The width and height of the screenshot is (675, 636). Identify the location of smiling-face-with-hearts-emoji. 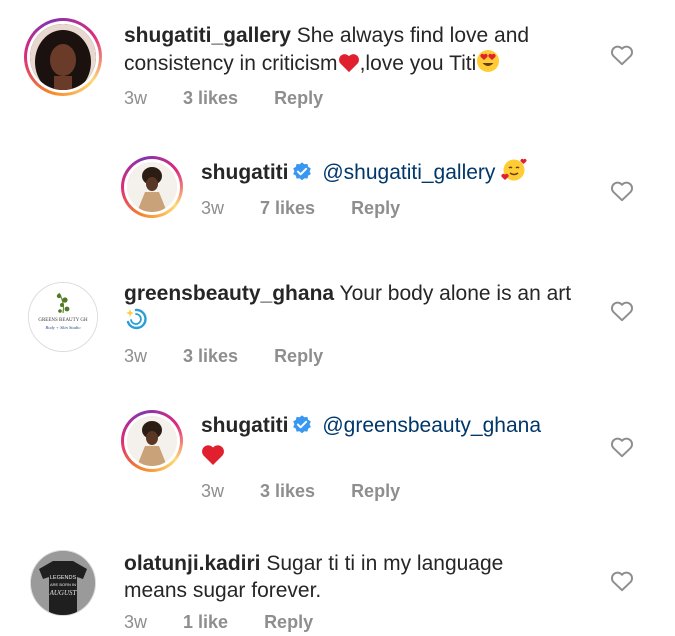
(514, 173).